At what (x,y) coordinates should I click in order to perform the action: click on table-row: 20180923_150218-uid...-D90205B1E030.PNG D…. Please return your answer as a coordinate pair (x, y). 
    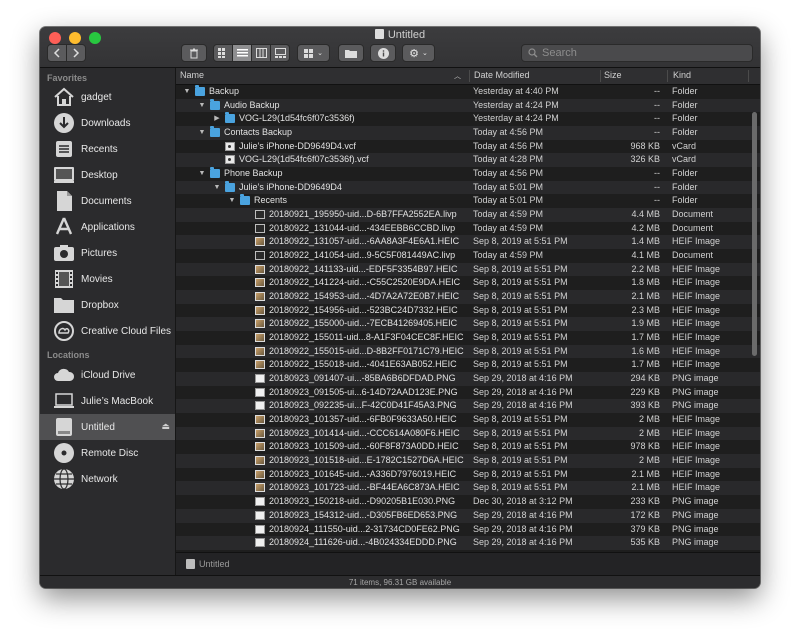
    Looking at the image, I should click on (468, 502).